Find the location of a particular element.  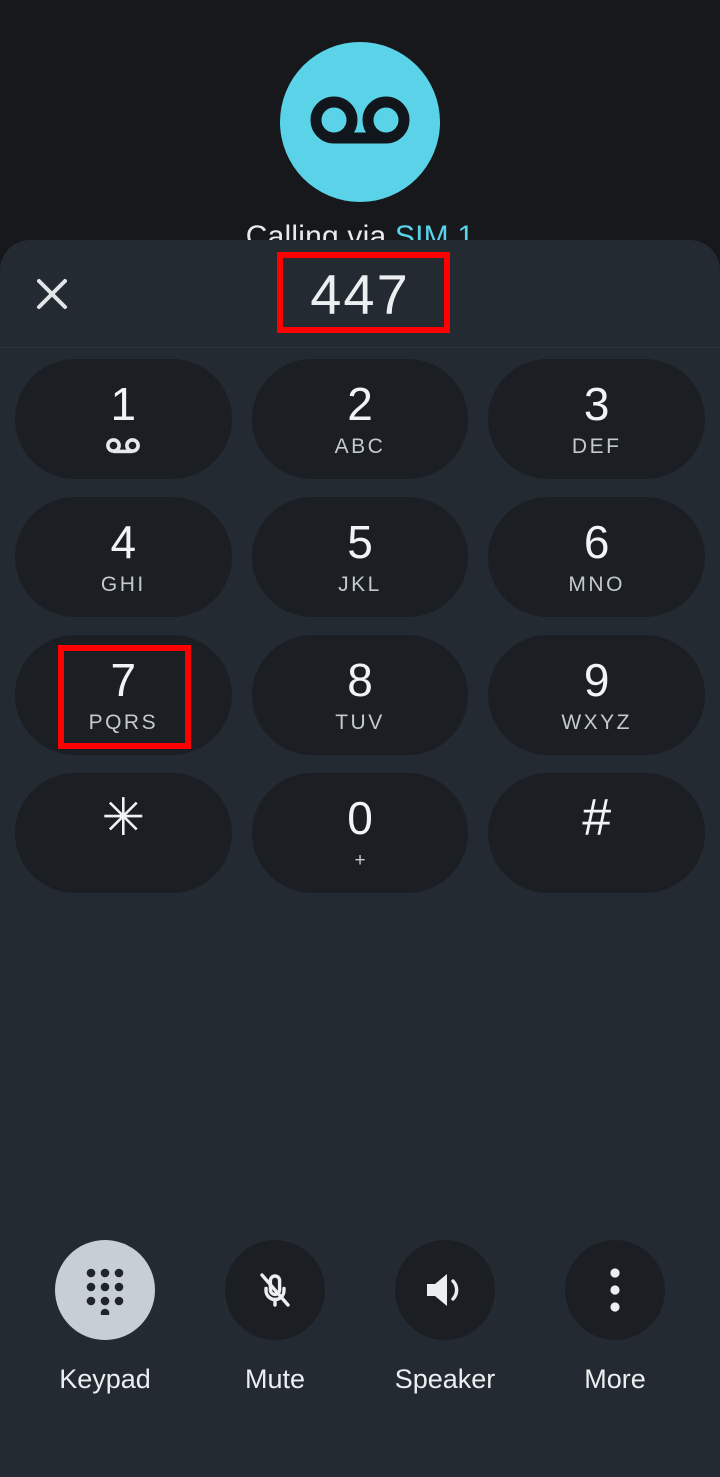

action-more: More is located at coordinates (615, 1317).